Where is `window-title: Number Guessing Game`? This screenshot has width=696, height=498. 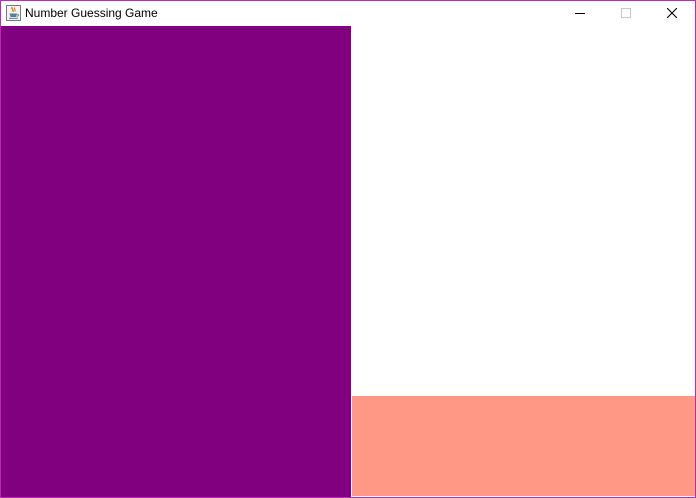 window-title: Number Guessing Game is located at coordinates (91, 13).